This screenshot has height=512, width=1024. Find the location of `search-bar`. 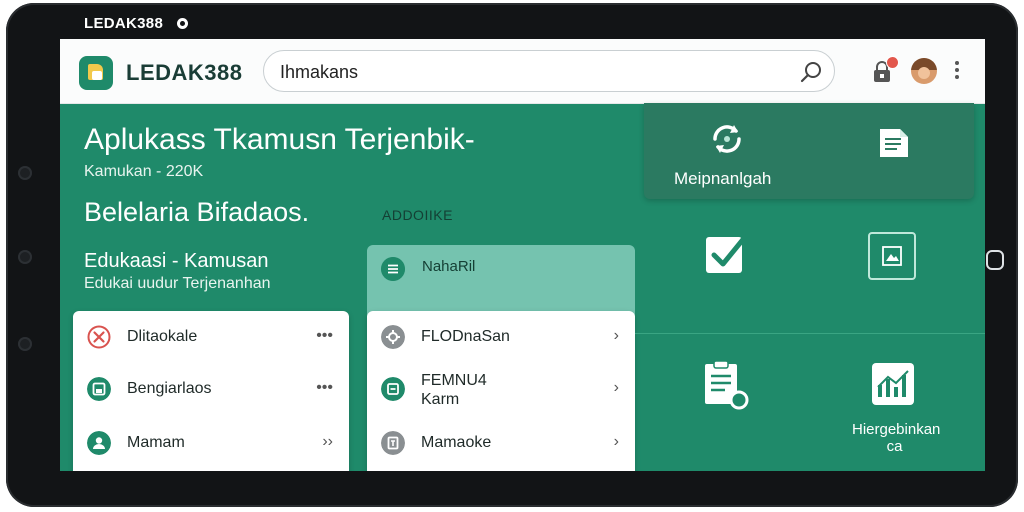

search-bar is located at coordinates (549, 71).